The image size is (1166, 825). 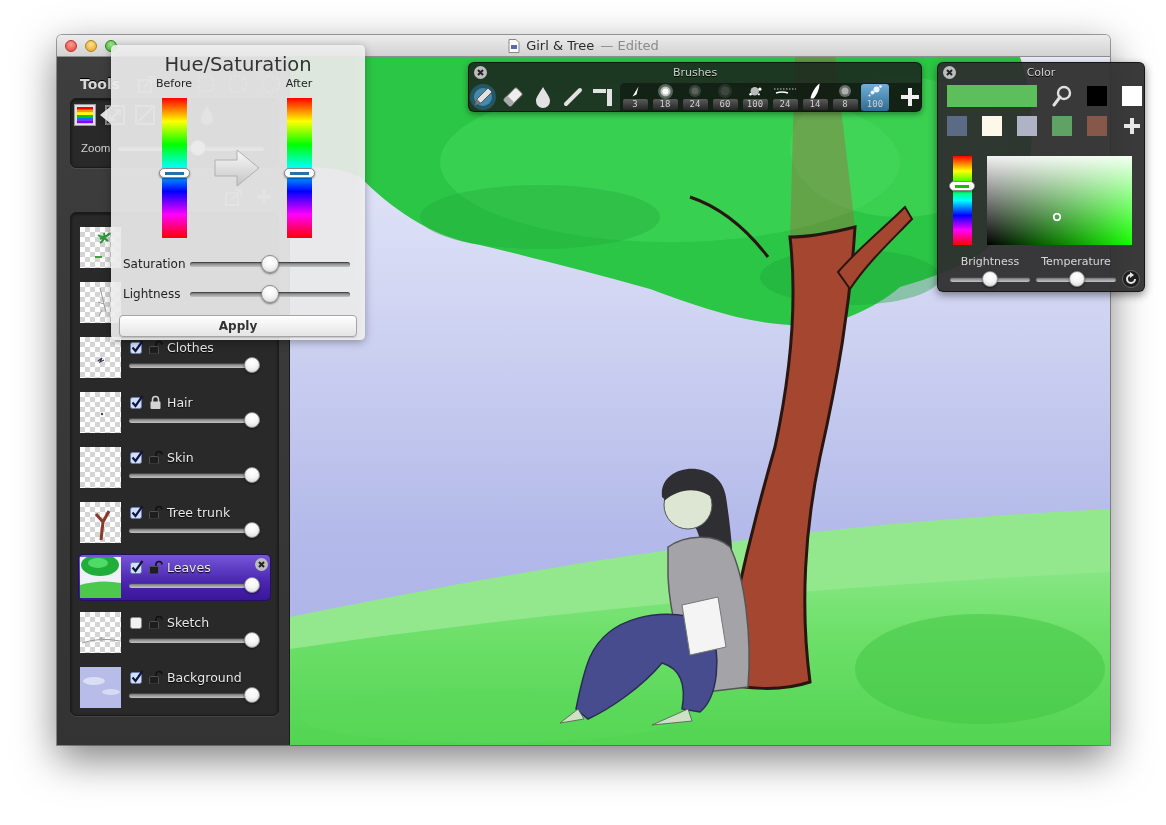 I want to click on brush-preset: 60, so click(x=725, y=97).